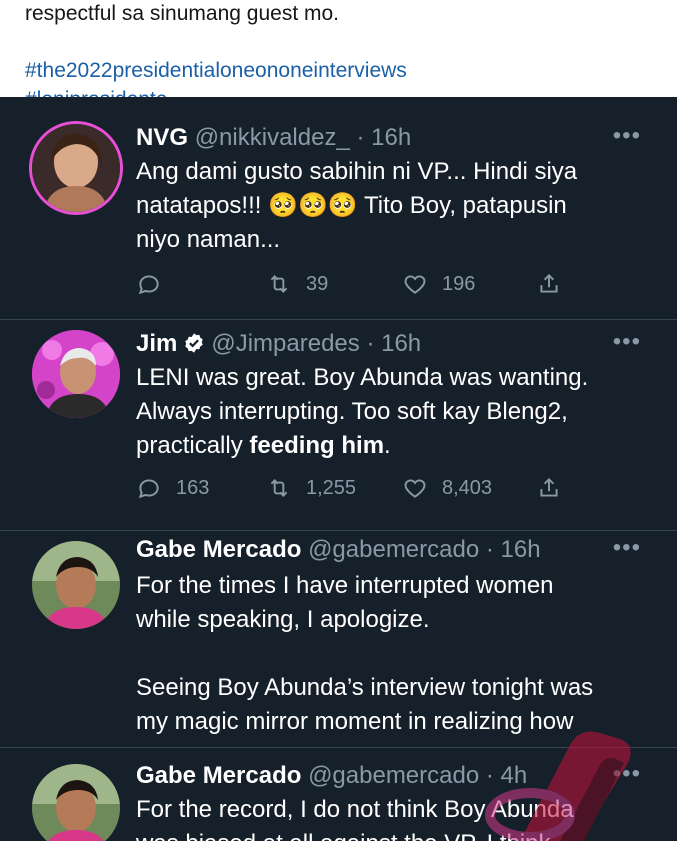 This screenshot has height=841, width=677. What do you see at coordinates (182, 13) in the screenshot?
I see `previous-tweet-text: respectful sa sinumang guest mo.` at bounding box center [182, 13].